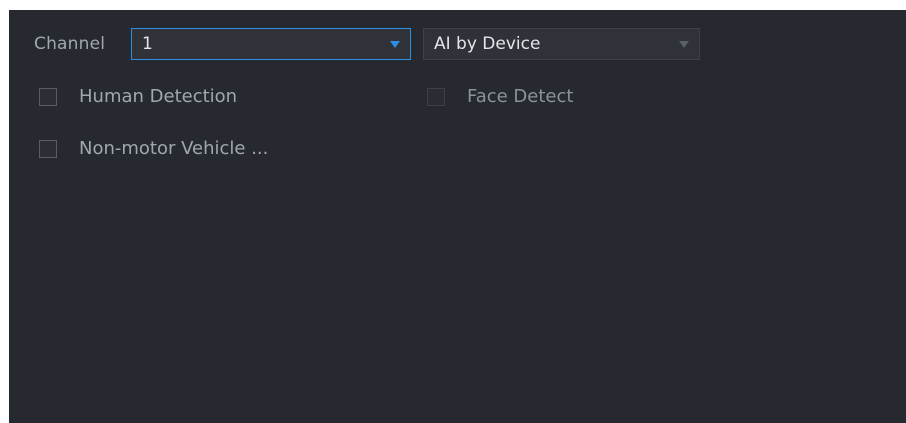 This screenshot has width=906, height=423. I want to click on option-label: Human Detection, so click(158, 96).